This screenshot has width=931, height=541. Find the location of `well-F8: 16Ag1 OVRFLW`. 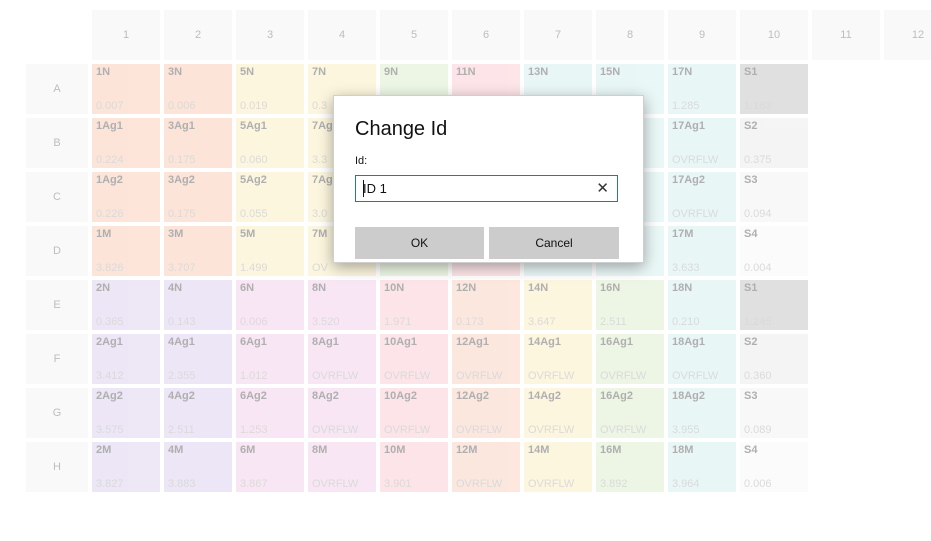

well-F8: 16Ag1 OVRFLW is located at coordinates (630, 359).